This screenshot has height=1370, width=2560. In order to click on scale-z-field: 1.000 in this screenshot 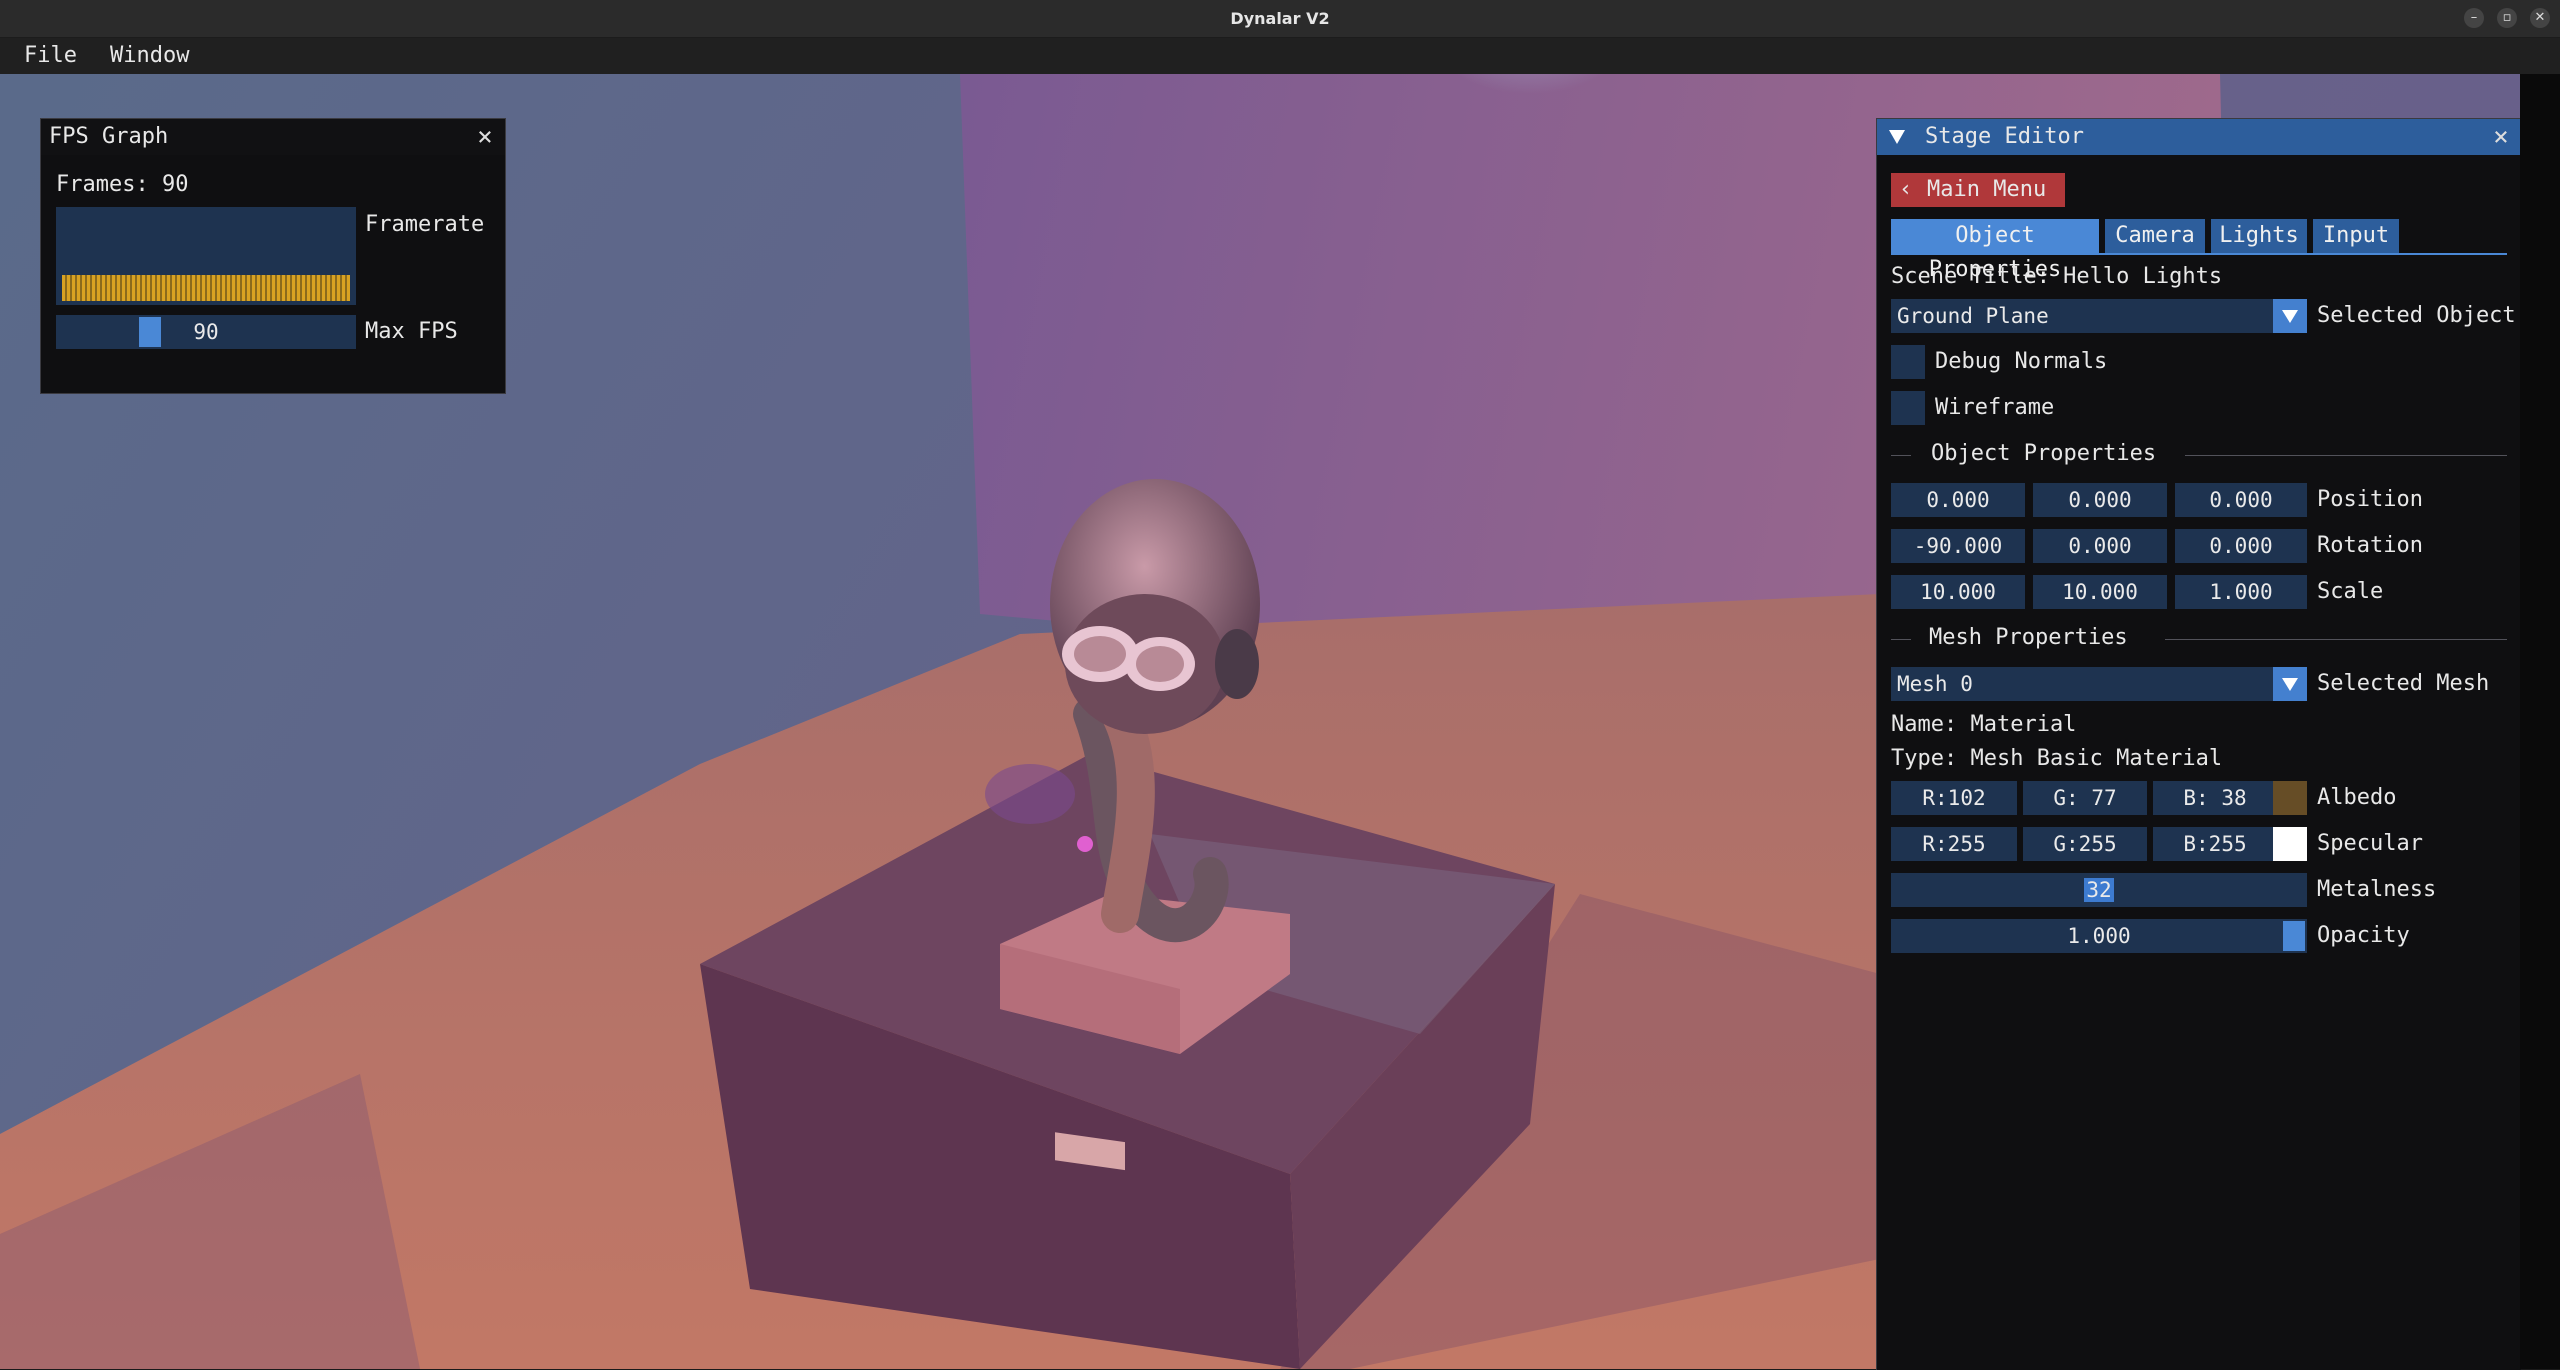, I will do `click(2241, 592)`.